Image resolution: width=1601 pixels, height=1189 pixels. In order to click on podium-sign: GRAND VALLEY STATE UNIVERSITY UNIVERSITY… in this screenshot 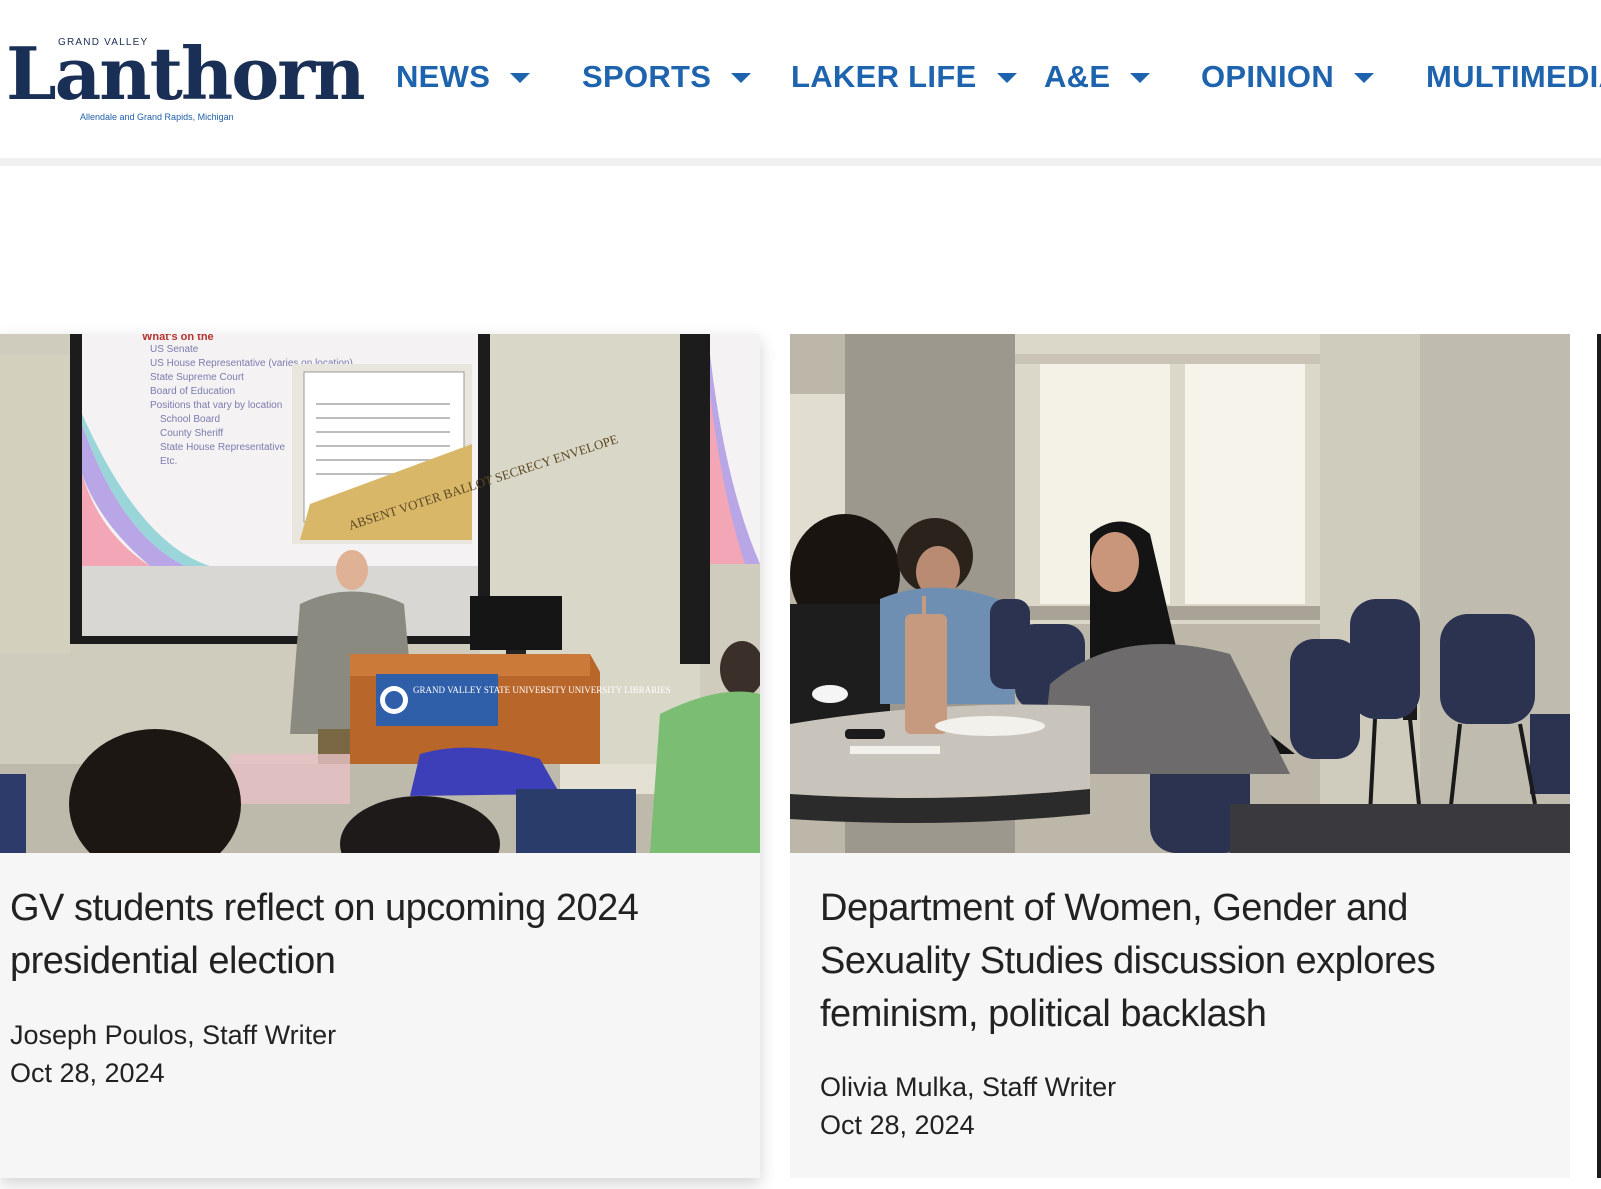, I will do `click(542, 690)`.